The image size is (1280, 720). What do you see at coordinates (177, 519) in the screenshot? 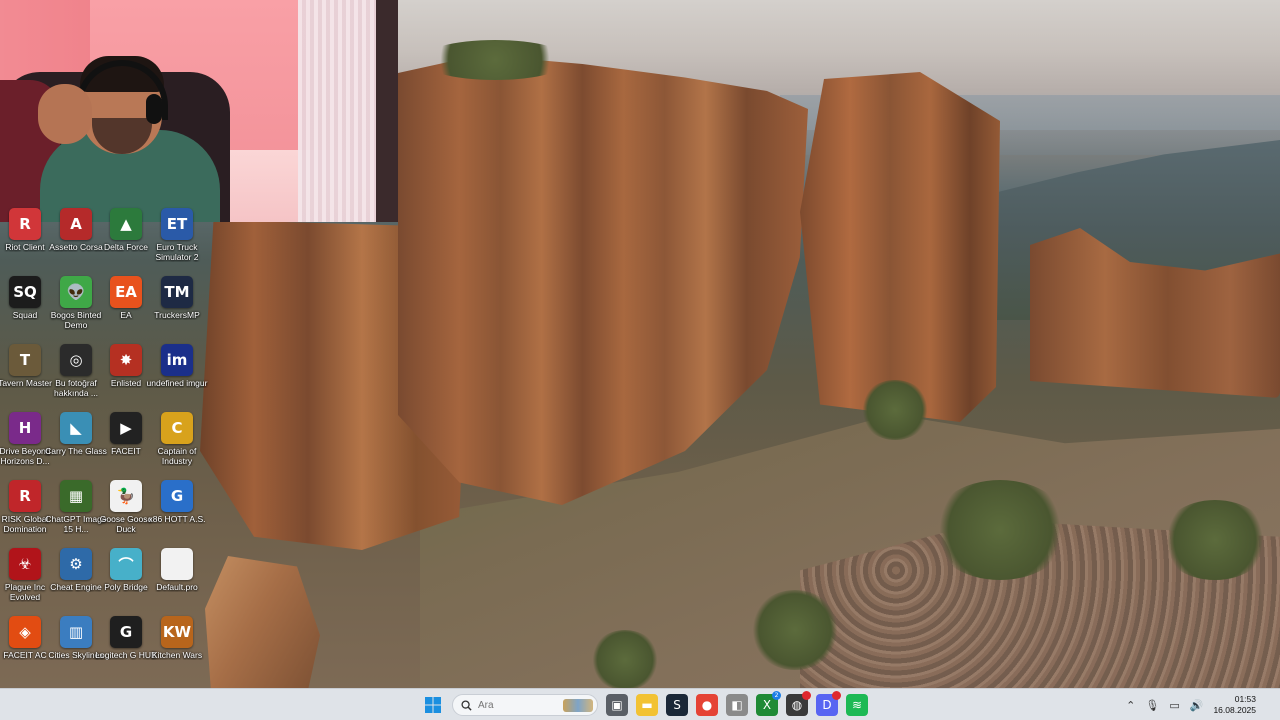
I see `desktop-shortcut-label: x86 HOTT A.S.` at bounding box center [177, 519].